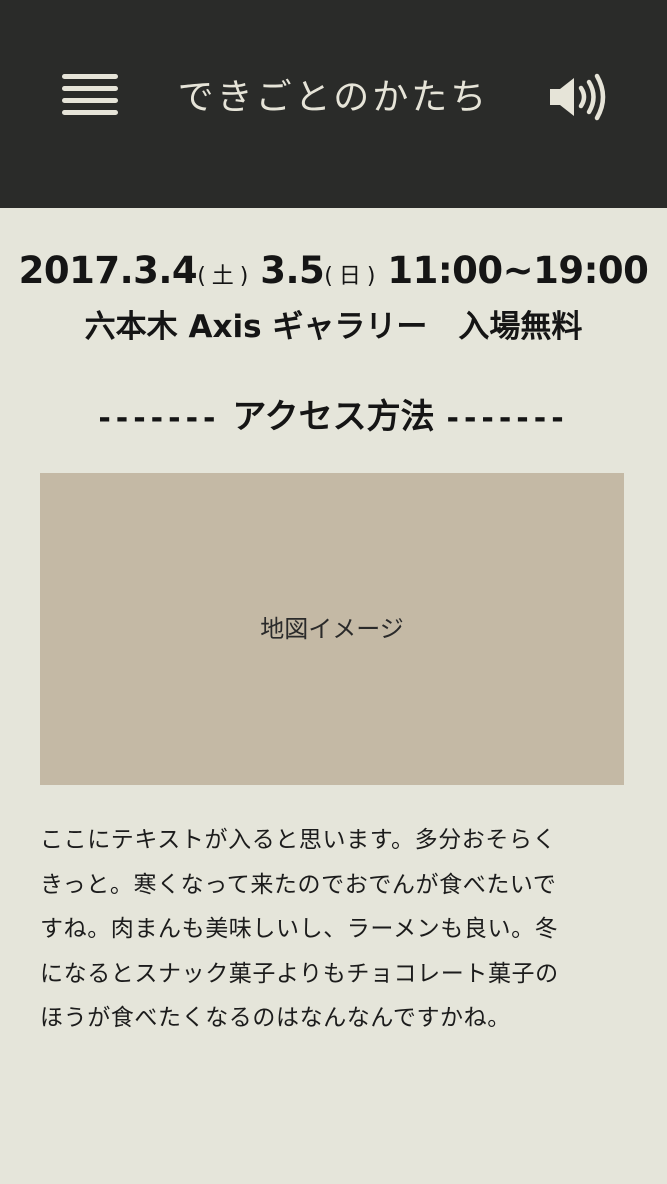  I want to click on event-datetime: 2017.3.4( 土 ) 3.5( 日 ) 11:00~19:00, so click(333, 271).